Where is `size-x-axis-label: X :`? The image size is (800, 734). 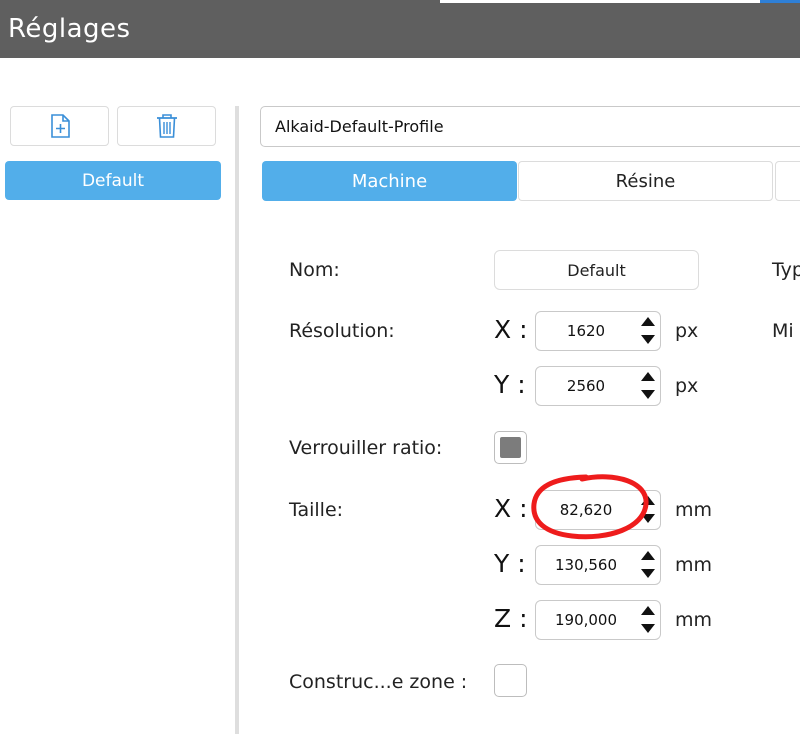 size-x-axis-label: X : is located at coordinates (511, 508).